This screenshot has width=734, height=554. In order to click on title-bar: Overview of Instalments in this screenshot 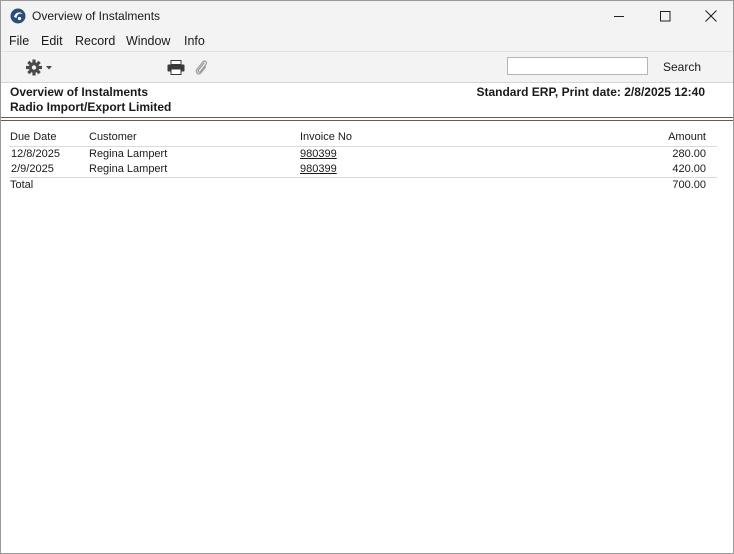, I will do `click(367, 16)`.